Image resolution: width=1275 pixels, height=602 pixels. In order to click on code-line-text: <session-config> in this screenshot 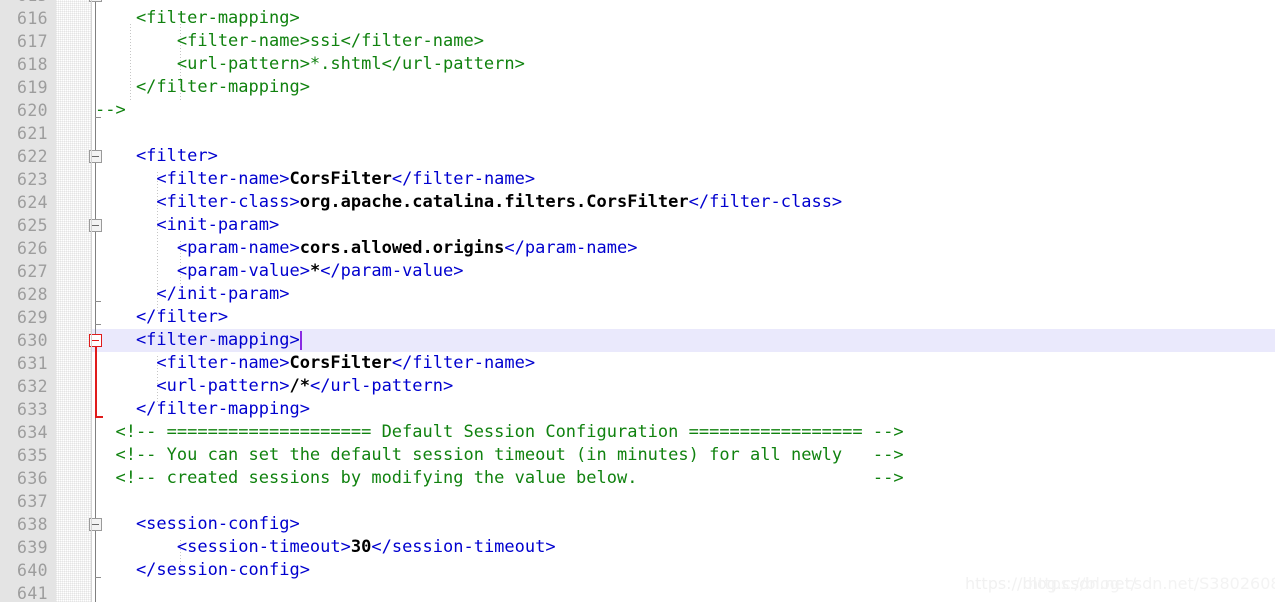, I will do `click(196, 524)`.